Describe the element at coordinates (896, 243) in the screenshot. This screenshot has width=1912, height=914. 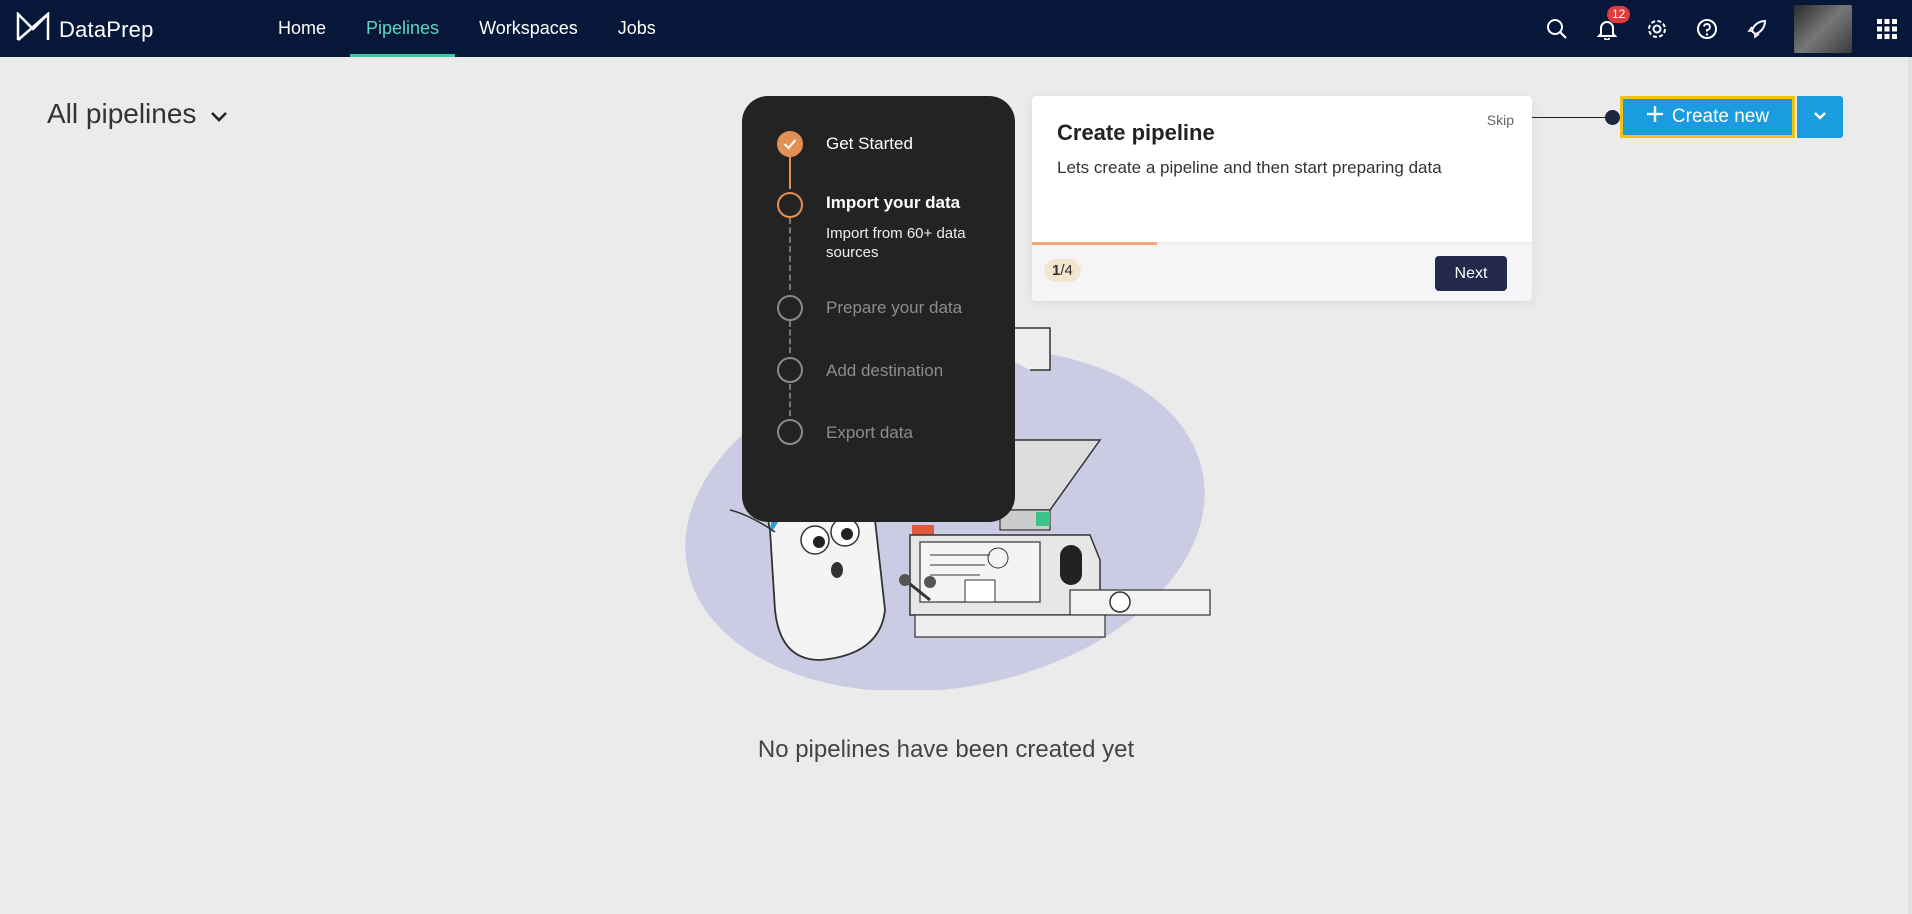
I see `step-2-description: Import from 60+ data sources` at that location.